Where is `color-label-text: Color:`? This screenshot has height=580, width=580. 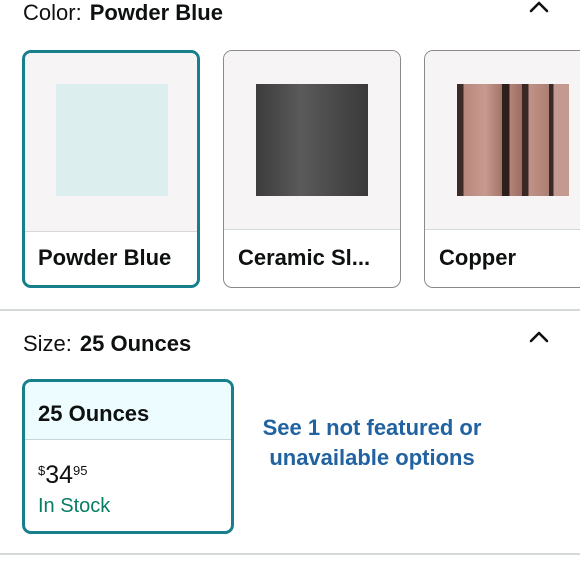
color-label-text: Color: is located at coordinates (52, 12).